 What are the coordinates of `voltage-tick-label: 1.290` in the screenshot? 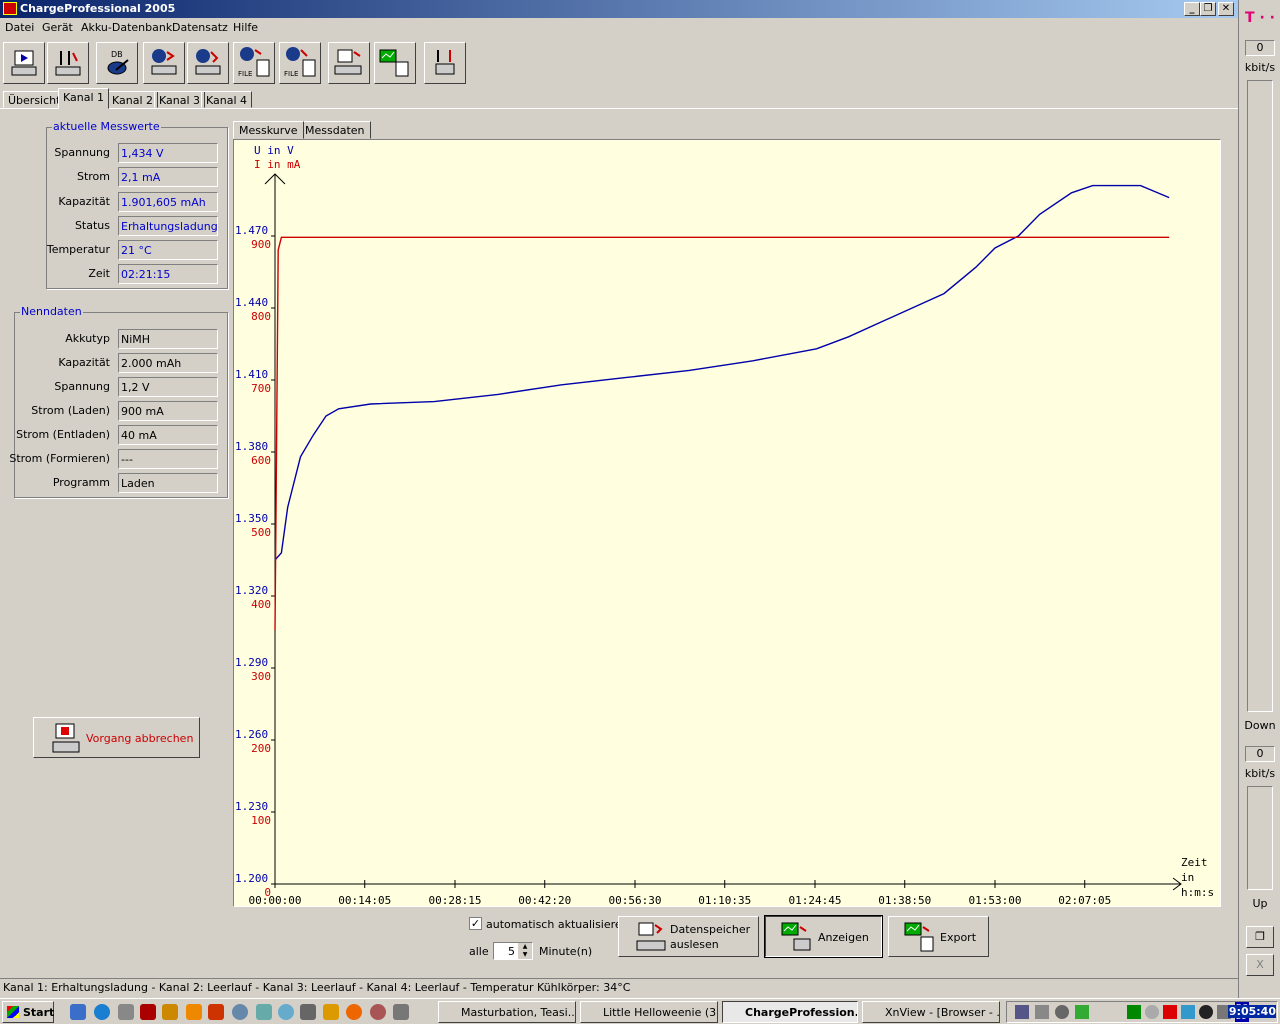 It's located at (251, 662).